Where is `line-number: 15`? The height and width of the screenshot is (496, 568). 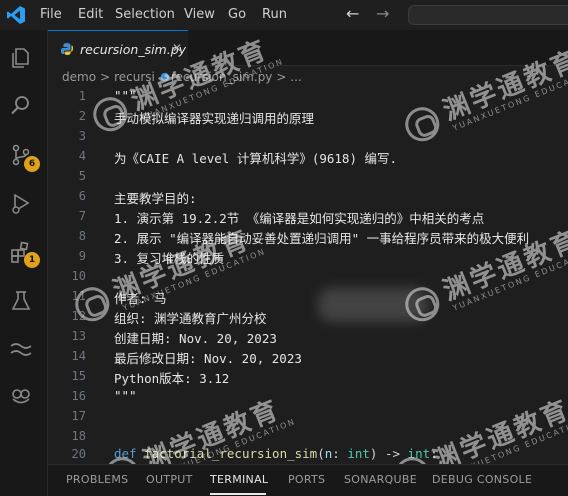
line-number: 15 is located at coordinates (78, 376).